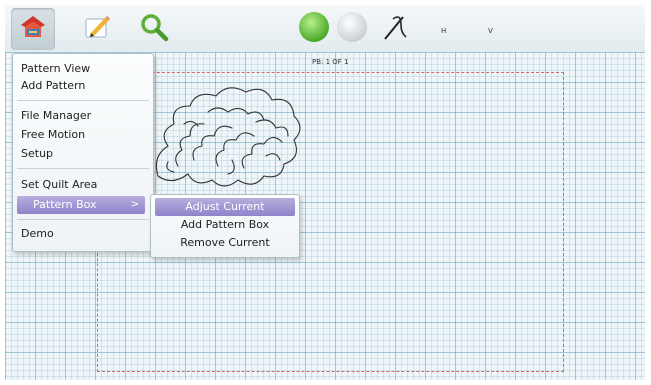 This screenshot has height=385, width=651. Describe the element at coordinates (37, 154) in the screenshot. I see `menu-item-setup: Setup` at that location.